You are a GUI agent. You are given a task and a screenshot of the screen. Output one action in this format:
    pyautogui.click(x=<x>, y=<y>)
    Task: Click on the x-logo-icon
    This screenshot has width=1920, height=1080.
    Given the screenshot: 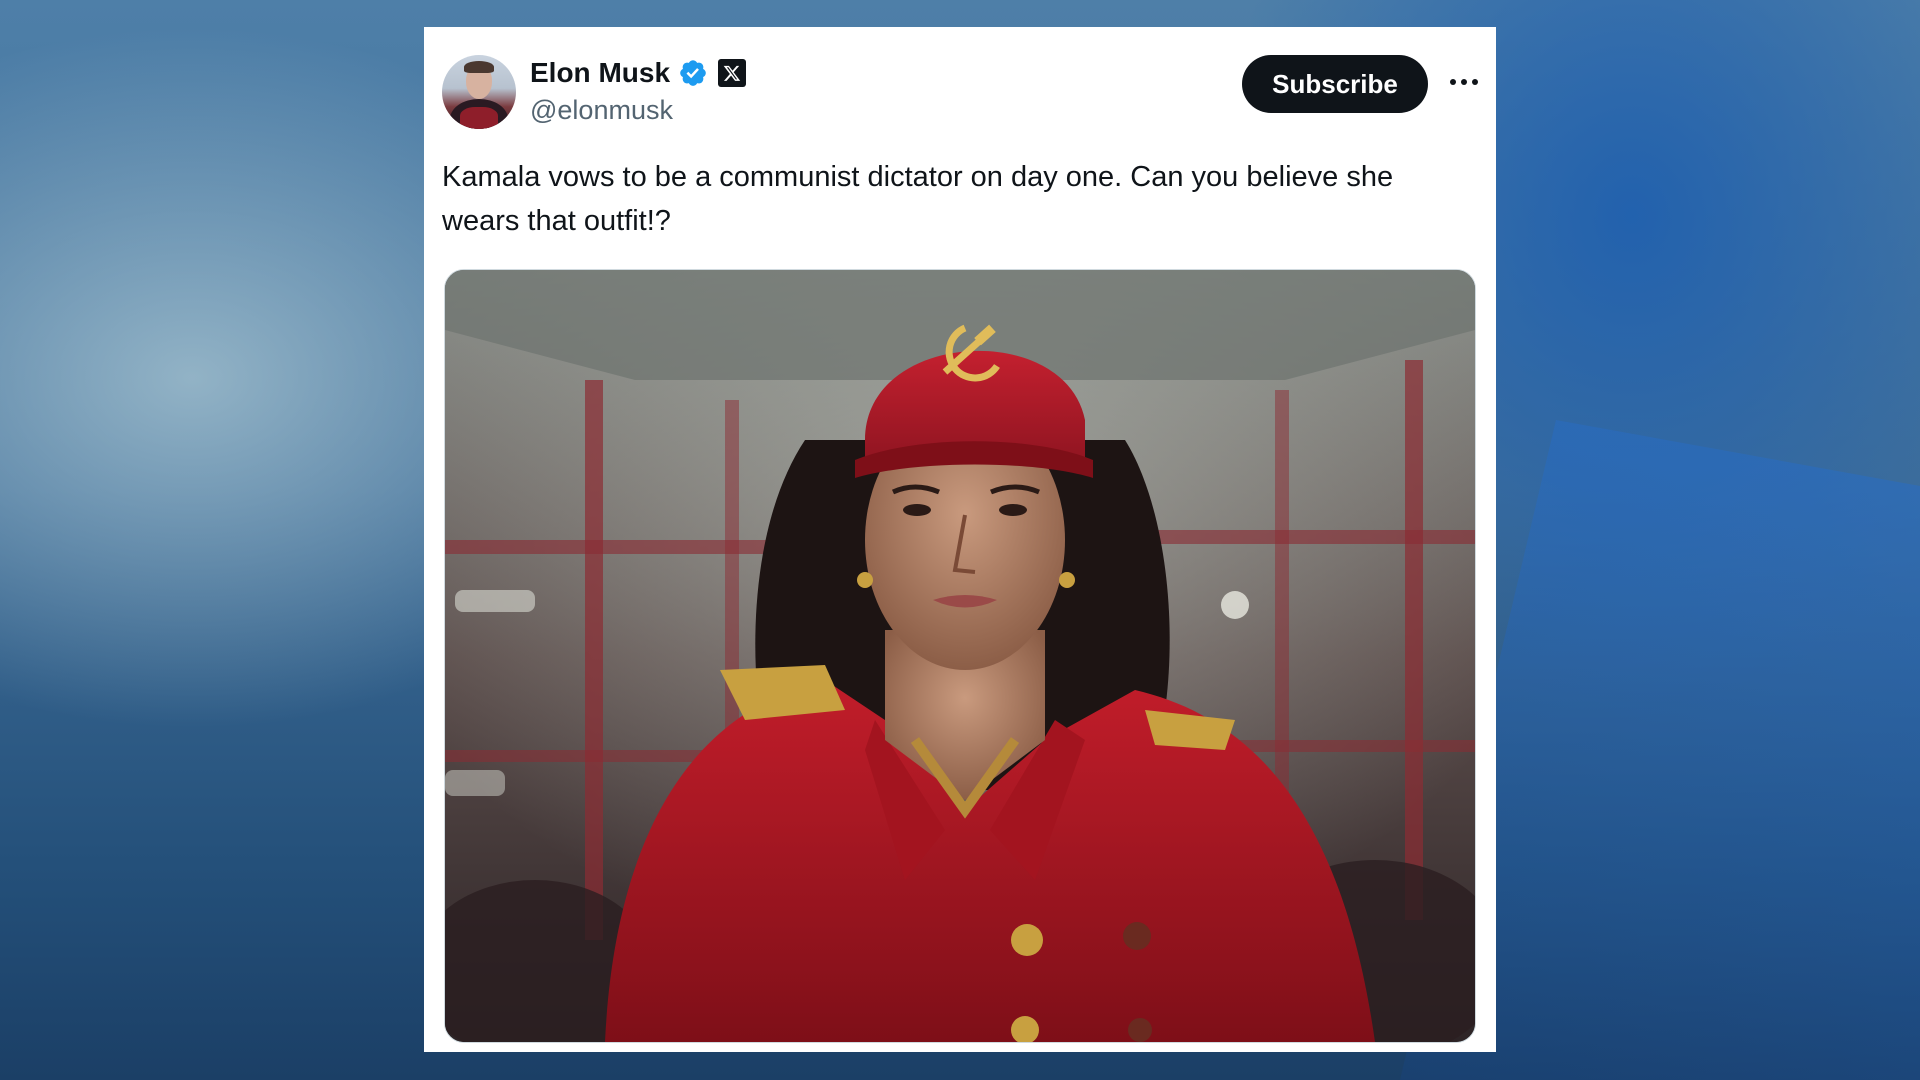 What is the action you would take?
    pyautogui.click(x=732, y=73)
    